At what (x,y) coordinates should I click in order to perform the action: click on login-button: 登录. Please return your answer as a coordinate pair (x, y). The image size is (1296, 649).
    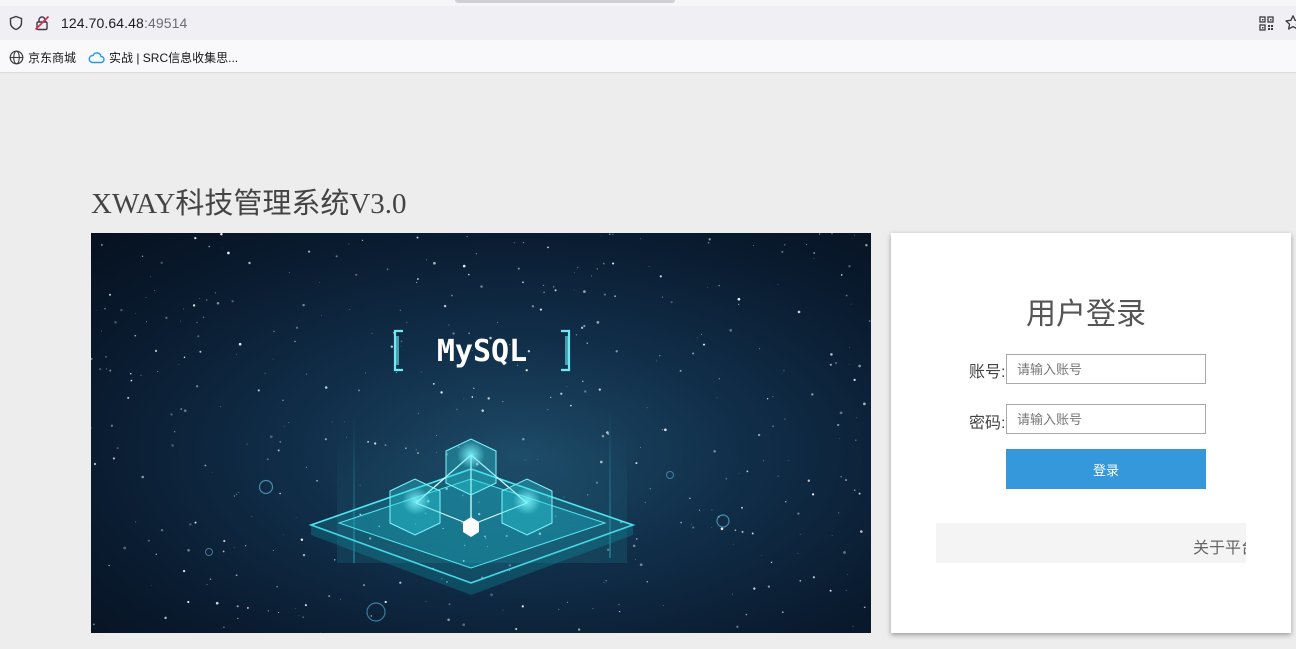
    Looking at the image, I should click on (1106, 469).